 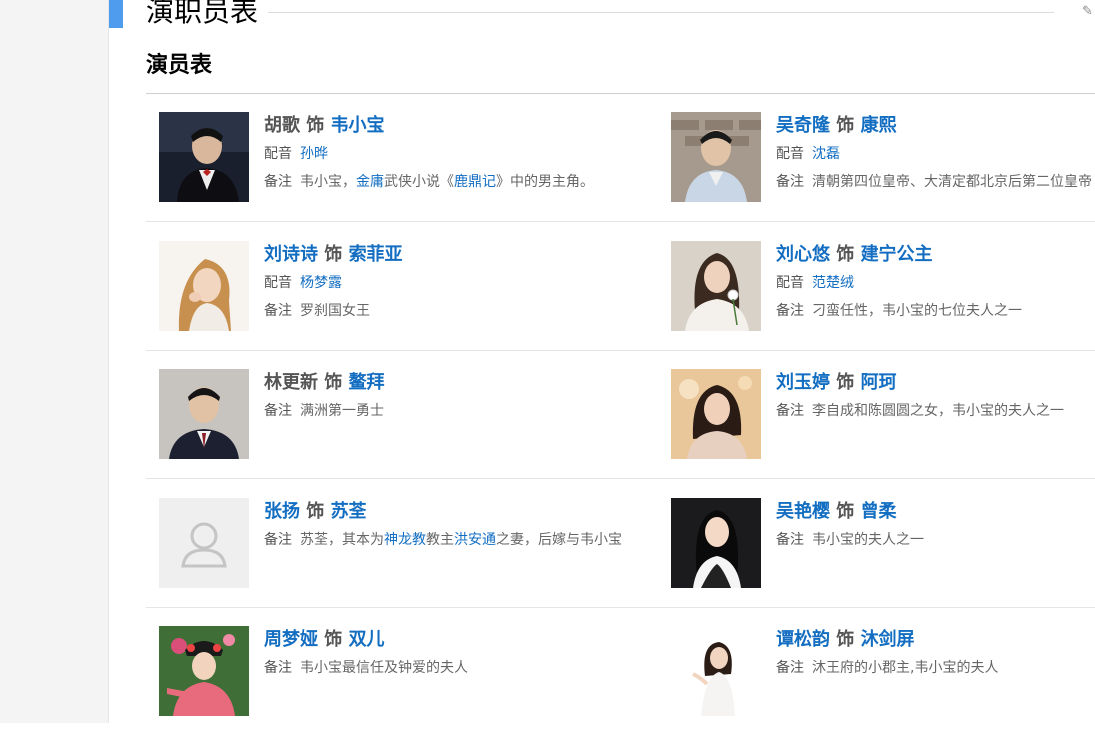 What do you see at coordinates (883, 296) in the screenshot?
I see `cast-card: 刘心悠 饰 建宁公主 配音 范楚绒 备注 刁蛮任性，韦小宝的七位夫人之一` at bounding box center [883, 296].